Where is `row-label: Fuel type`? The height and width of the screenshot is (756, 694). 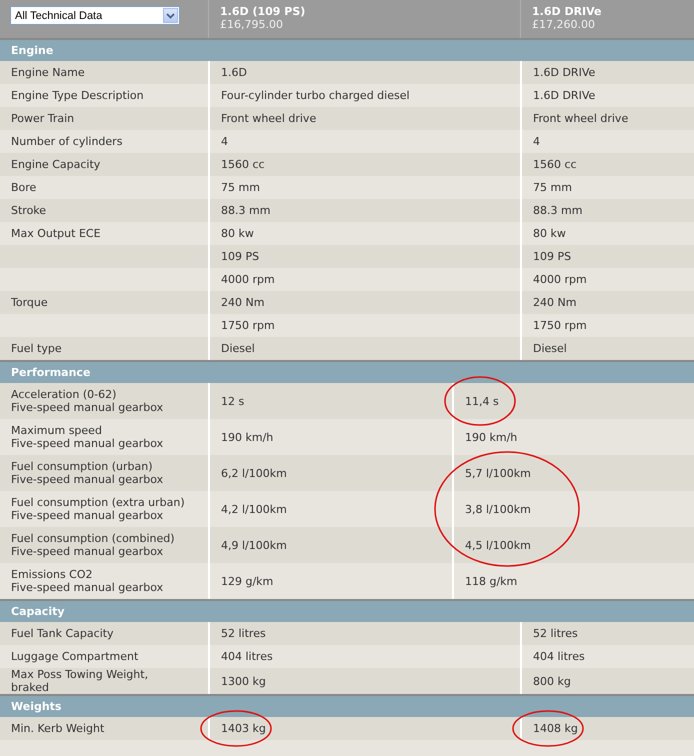 row-label: Fuel type is located at coordinates (37, 348).